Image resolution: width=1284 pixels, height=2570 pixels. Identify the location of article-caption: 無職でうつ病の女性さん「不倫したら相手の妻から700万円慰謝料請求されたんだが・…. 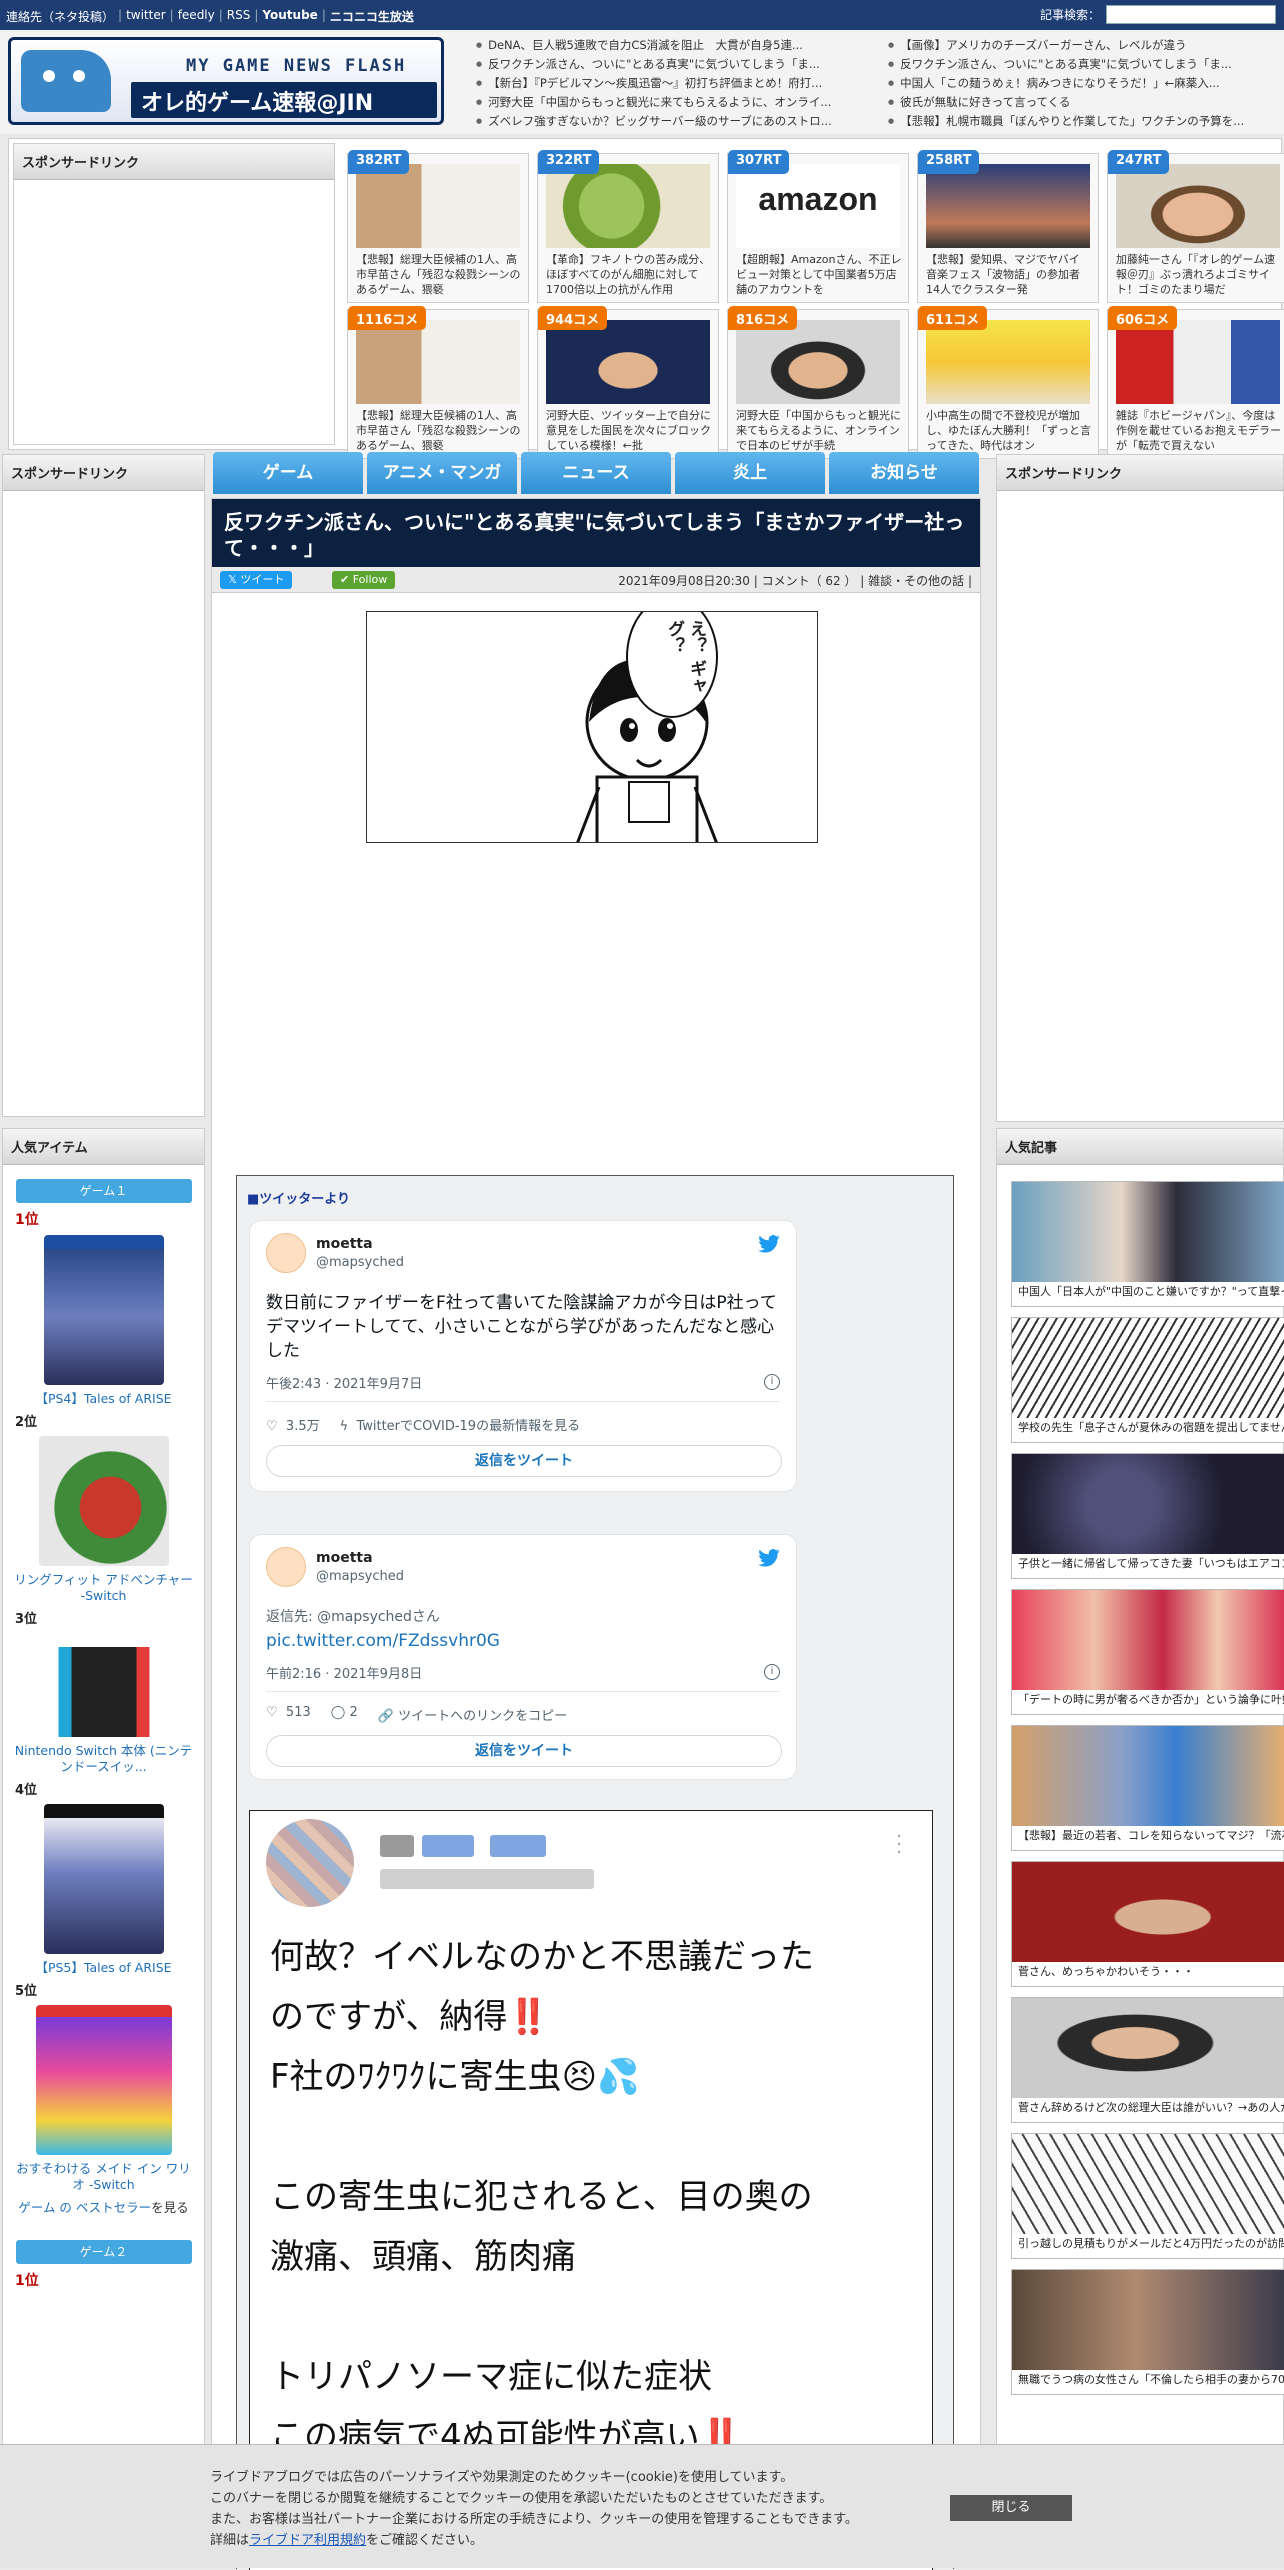
(1151, 2383).